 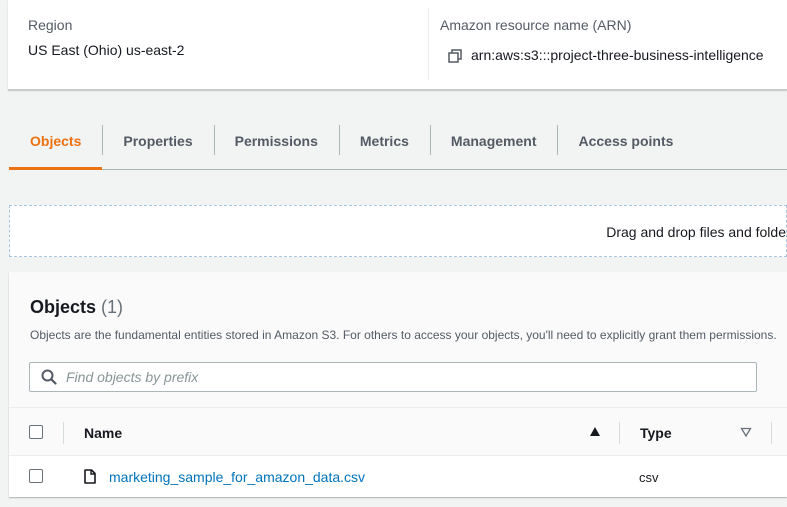 What do you see at coordinates (36, 432) in the screenshot?
I see `select-all-checkbox` at bounding box center [36, 432].